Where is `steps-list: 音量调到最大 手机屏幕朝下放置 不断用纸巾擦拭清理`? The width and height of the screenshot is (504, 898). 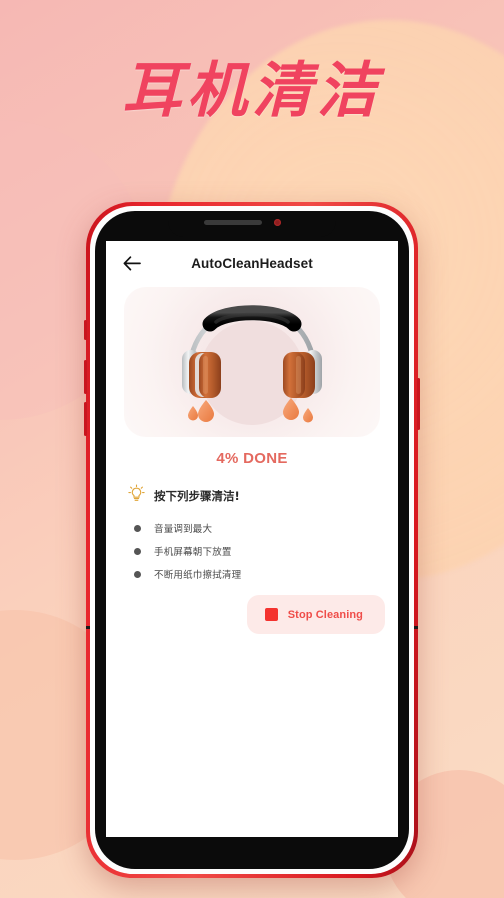
steps-list: 音量调到最大 手机屏幕朝下放置 不断用纸巾擦拭清理 is located at coordinates (266, 551).